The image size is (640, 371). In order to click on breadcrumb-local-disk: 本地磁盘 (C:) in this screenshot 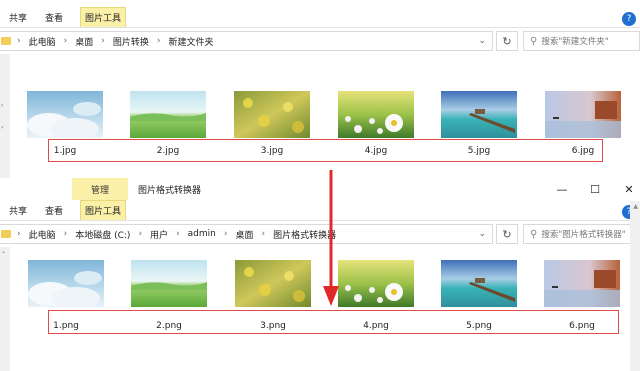, I will do `click(102, 234)`.